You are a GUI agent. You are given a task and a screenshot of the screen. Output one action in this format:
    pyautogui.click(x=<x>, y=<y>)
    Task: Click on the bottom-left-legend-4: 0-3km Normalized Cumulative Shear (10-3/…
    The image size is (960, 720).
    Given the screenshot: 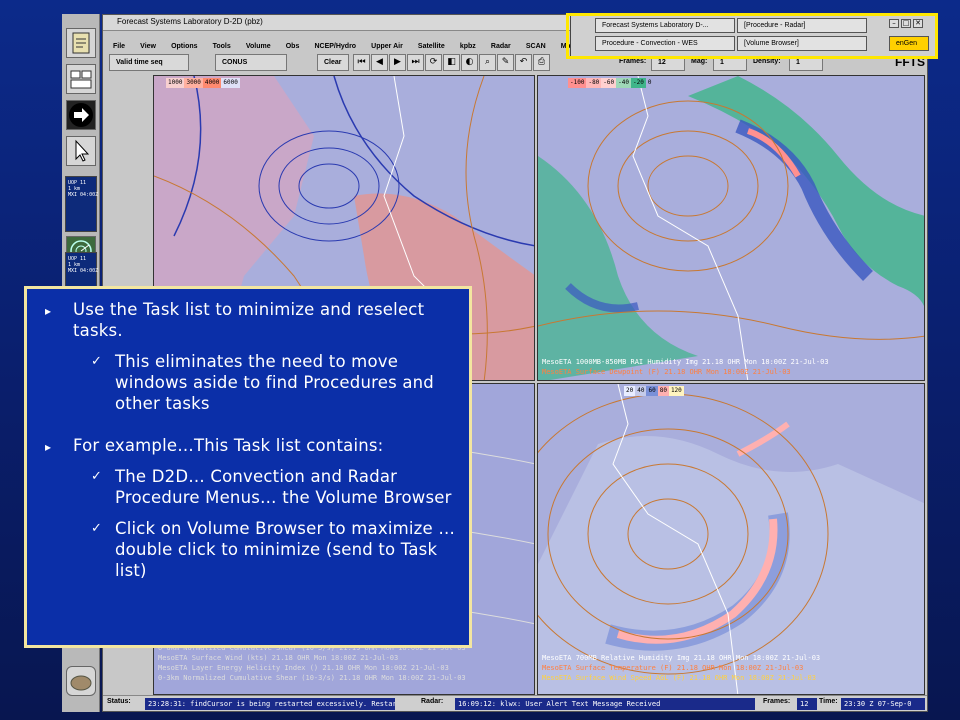 What is the action you would take?
    pyautogui.click(x=312, y=678)
    